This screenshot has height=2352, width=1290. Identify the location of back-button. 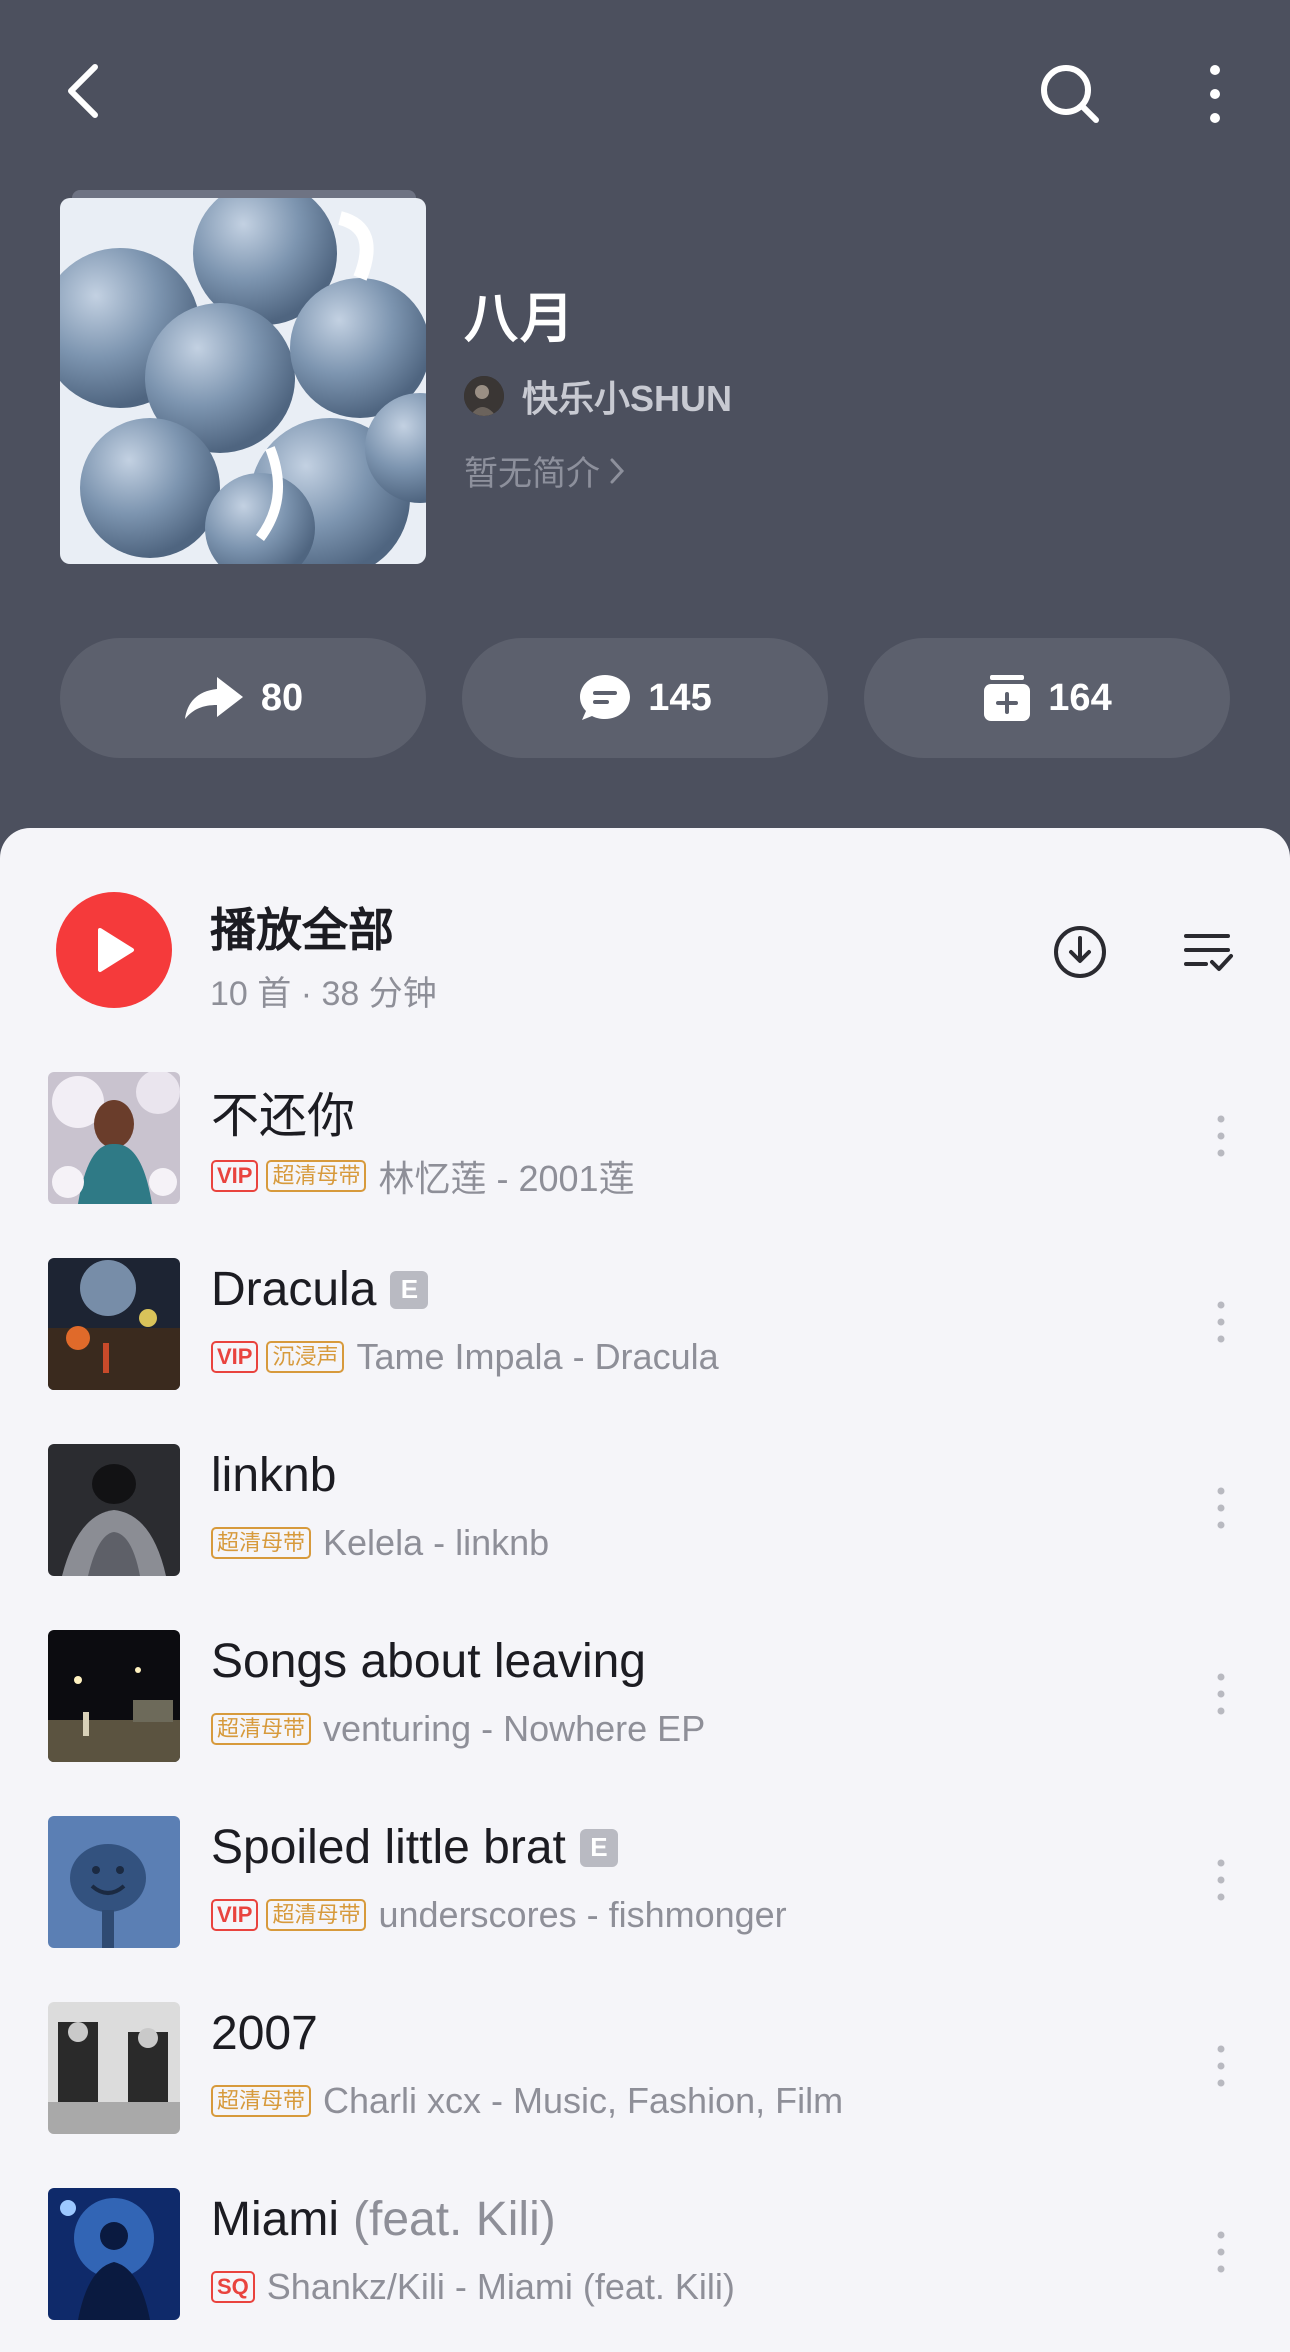
(83, 91).